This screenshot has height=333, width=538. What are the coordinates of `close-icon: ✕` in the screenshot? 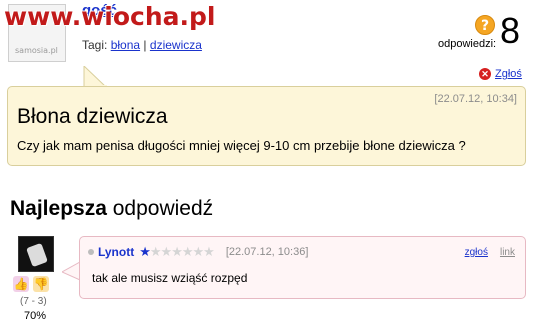 It's located at (485, 74).